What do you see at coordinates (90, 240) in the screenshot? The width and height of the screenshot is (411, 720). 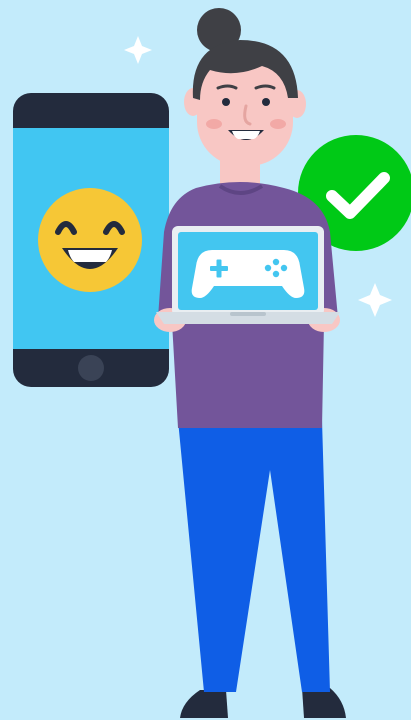 I see `grinning-emoji-icon` at bounding box center [90, 240].